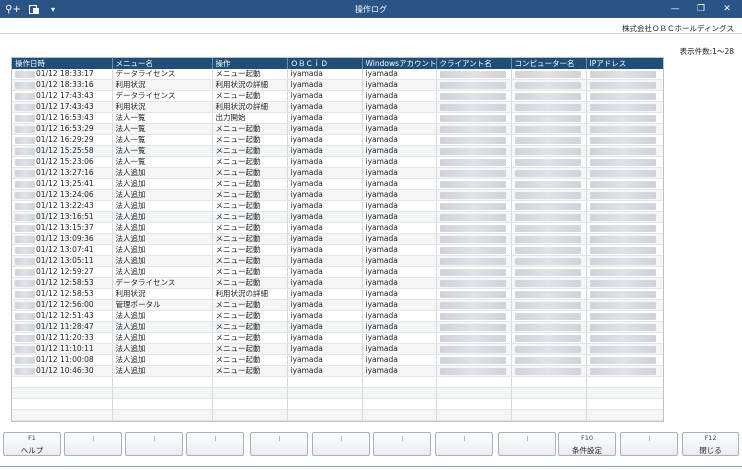  I want to click on col-menu: メニュー名, so click(162, 63).